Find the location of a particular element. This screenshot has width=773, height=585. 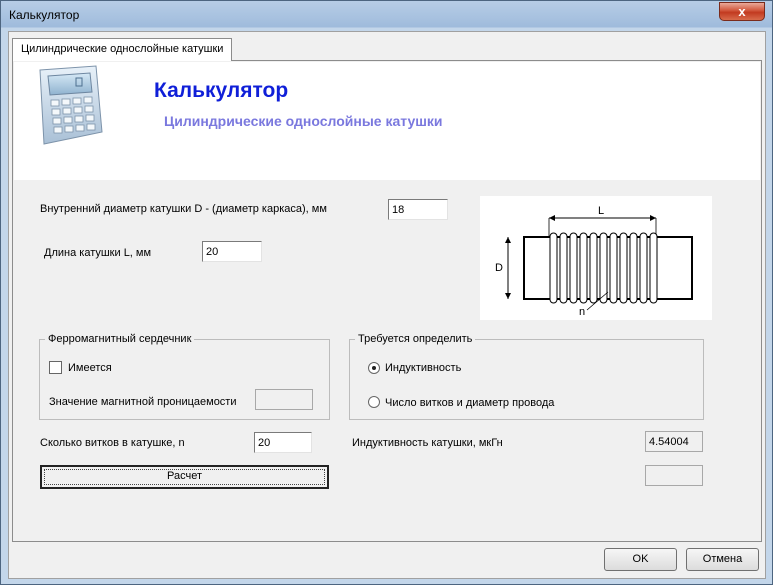

window-title: Калькулятор is located at coordinates (44, 15).